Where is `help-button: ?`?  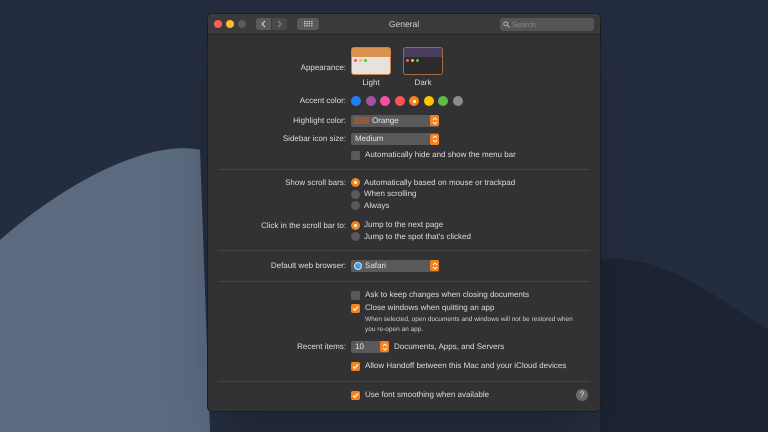 help-button: ? is located at coordinates (582, 395).